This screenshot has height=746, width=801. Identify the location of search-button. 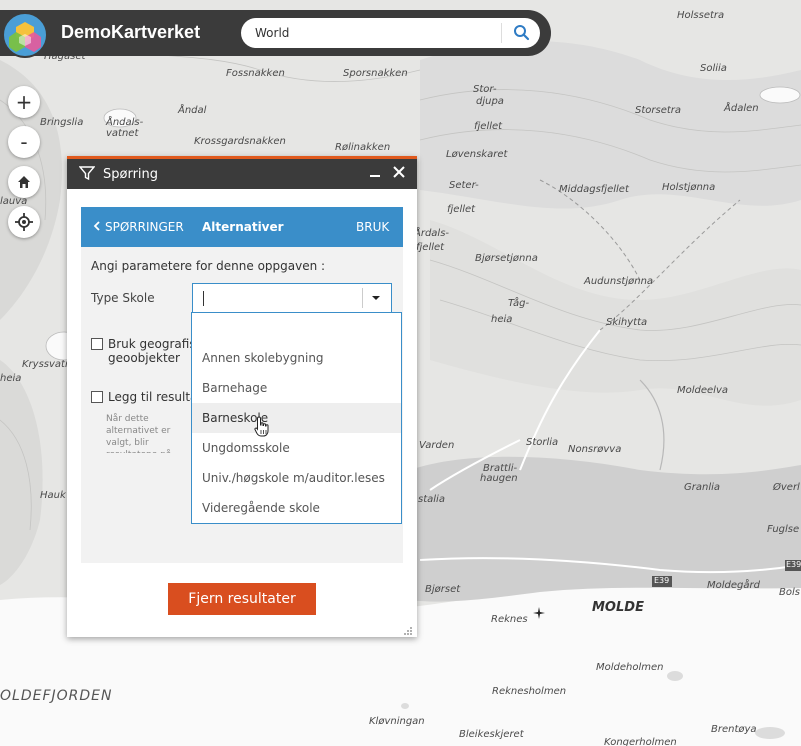
(521, 33).